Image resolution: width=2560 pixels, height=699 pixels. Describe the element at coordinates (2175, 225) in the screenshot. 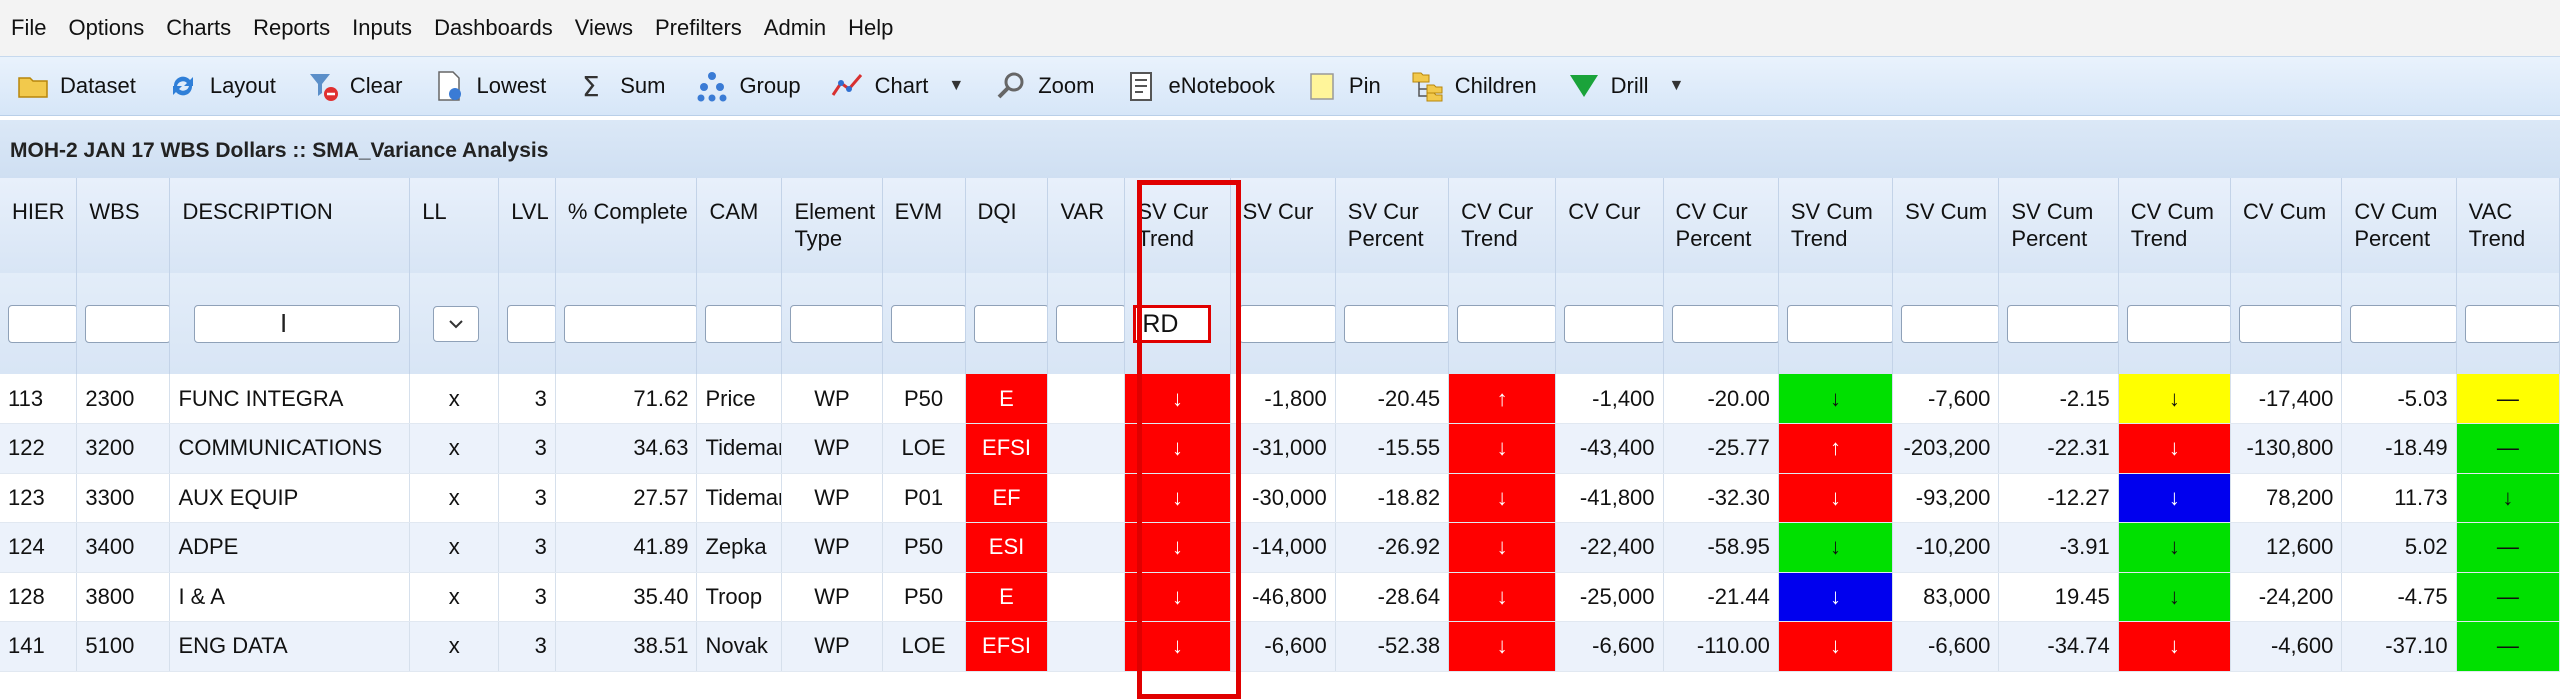

I see `col-cv-cum-trend: CV Cum Trend` at that location.